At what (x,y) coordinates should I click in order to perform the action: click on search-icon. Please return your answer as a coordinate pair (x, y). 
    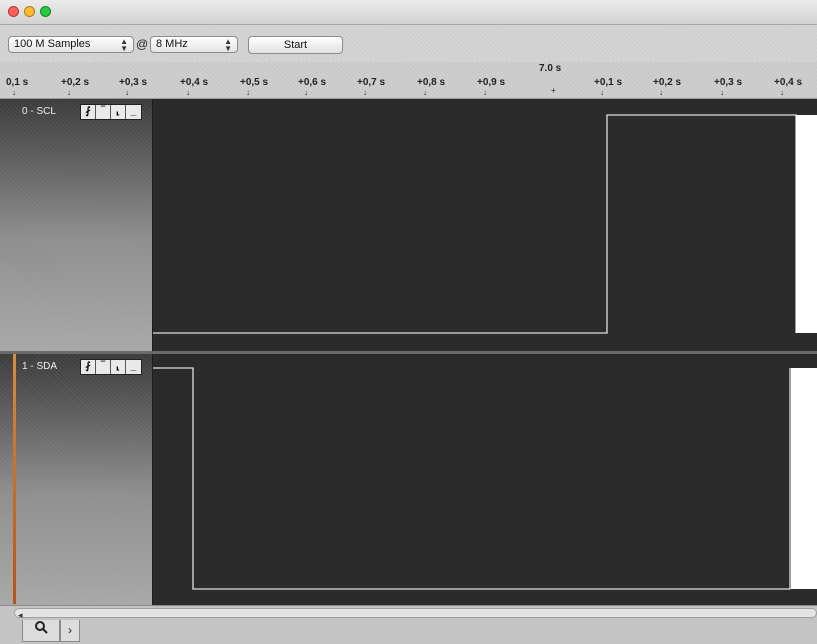
    Looking at the image, I should click on (41, 629).